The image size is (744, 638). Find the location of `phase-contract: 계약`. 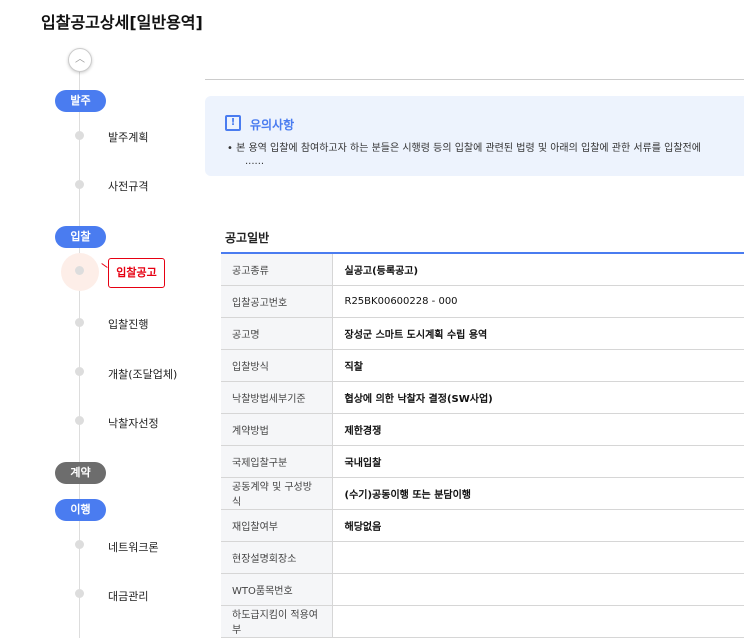

phase-contract: 계약 is located at coordinates (80, 473).